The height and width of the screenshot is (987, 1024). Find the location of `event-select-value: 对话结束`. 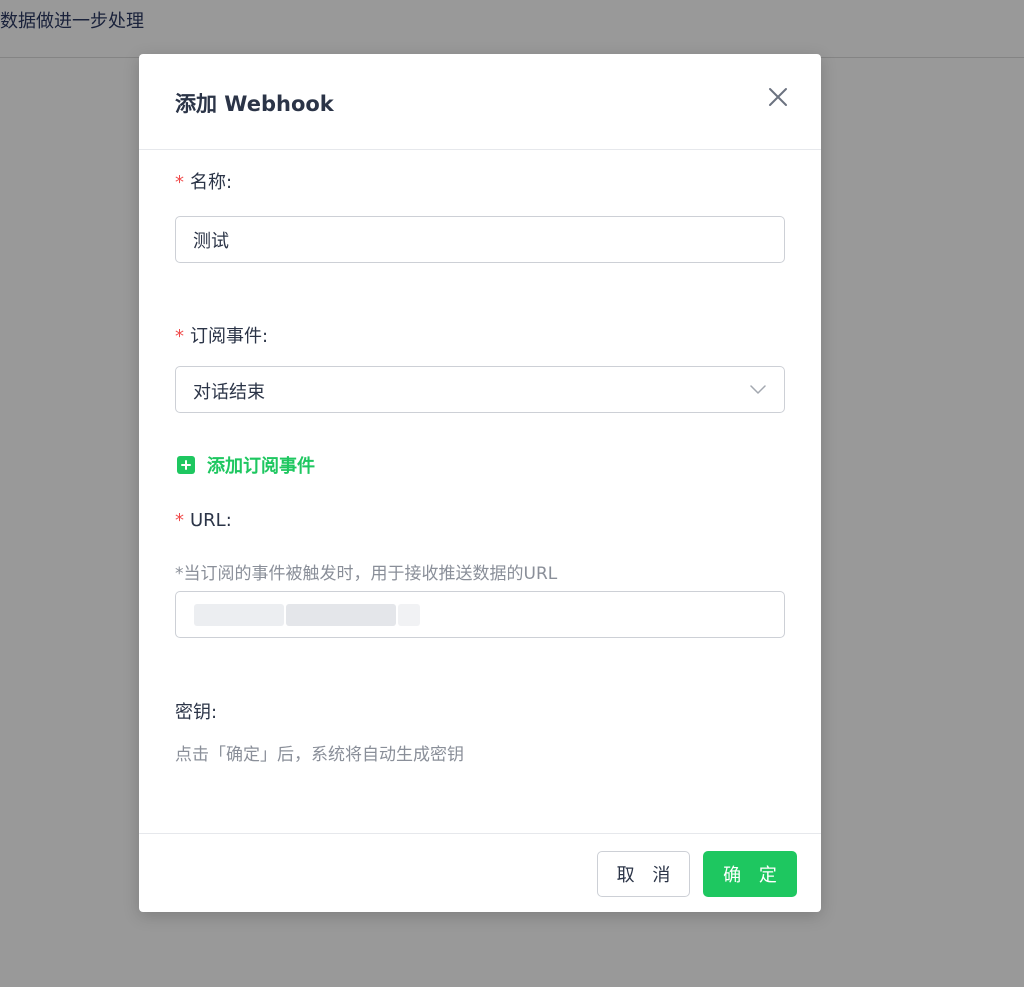

event-select-value: 对话结束 is located at coordinates (229, 392).